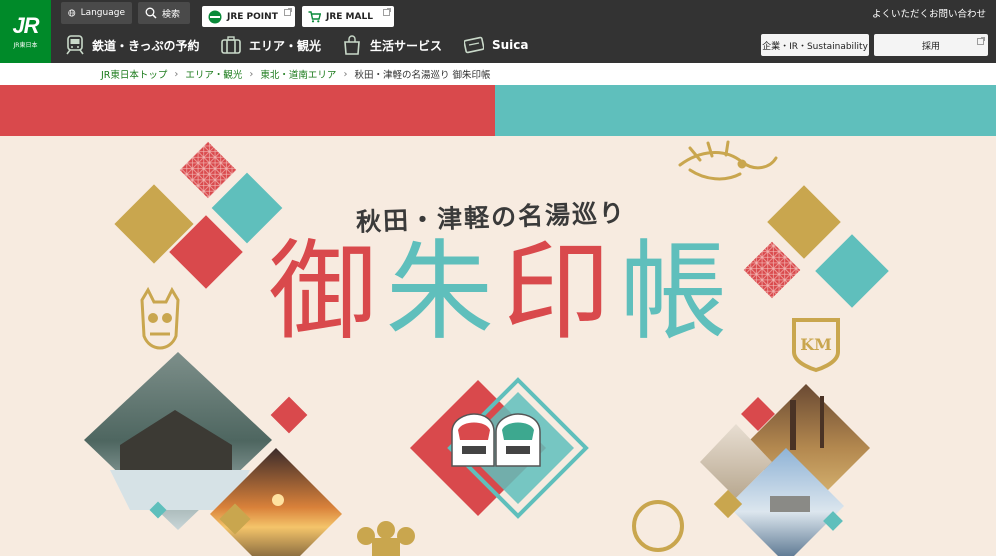 Image resolution: width=996 pixels, height=556 pixels. I want to click on search-label: 検索, so click(171, 14).